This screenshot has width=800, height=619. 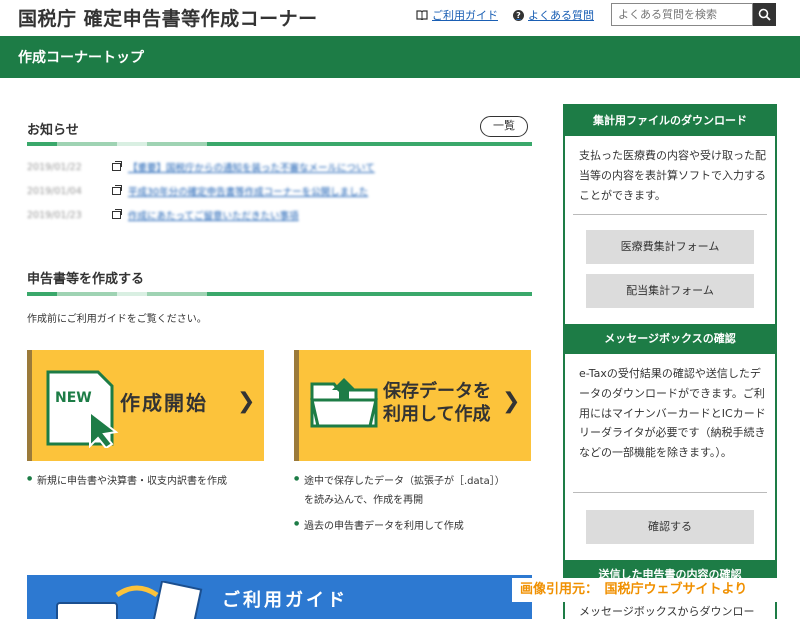 What do you see at coordinates (279, 144) in the screenshot?
I see `news-rule` at bounding box center [279, 144].